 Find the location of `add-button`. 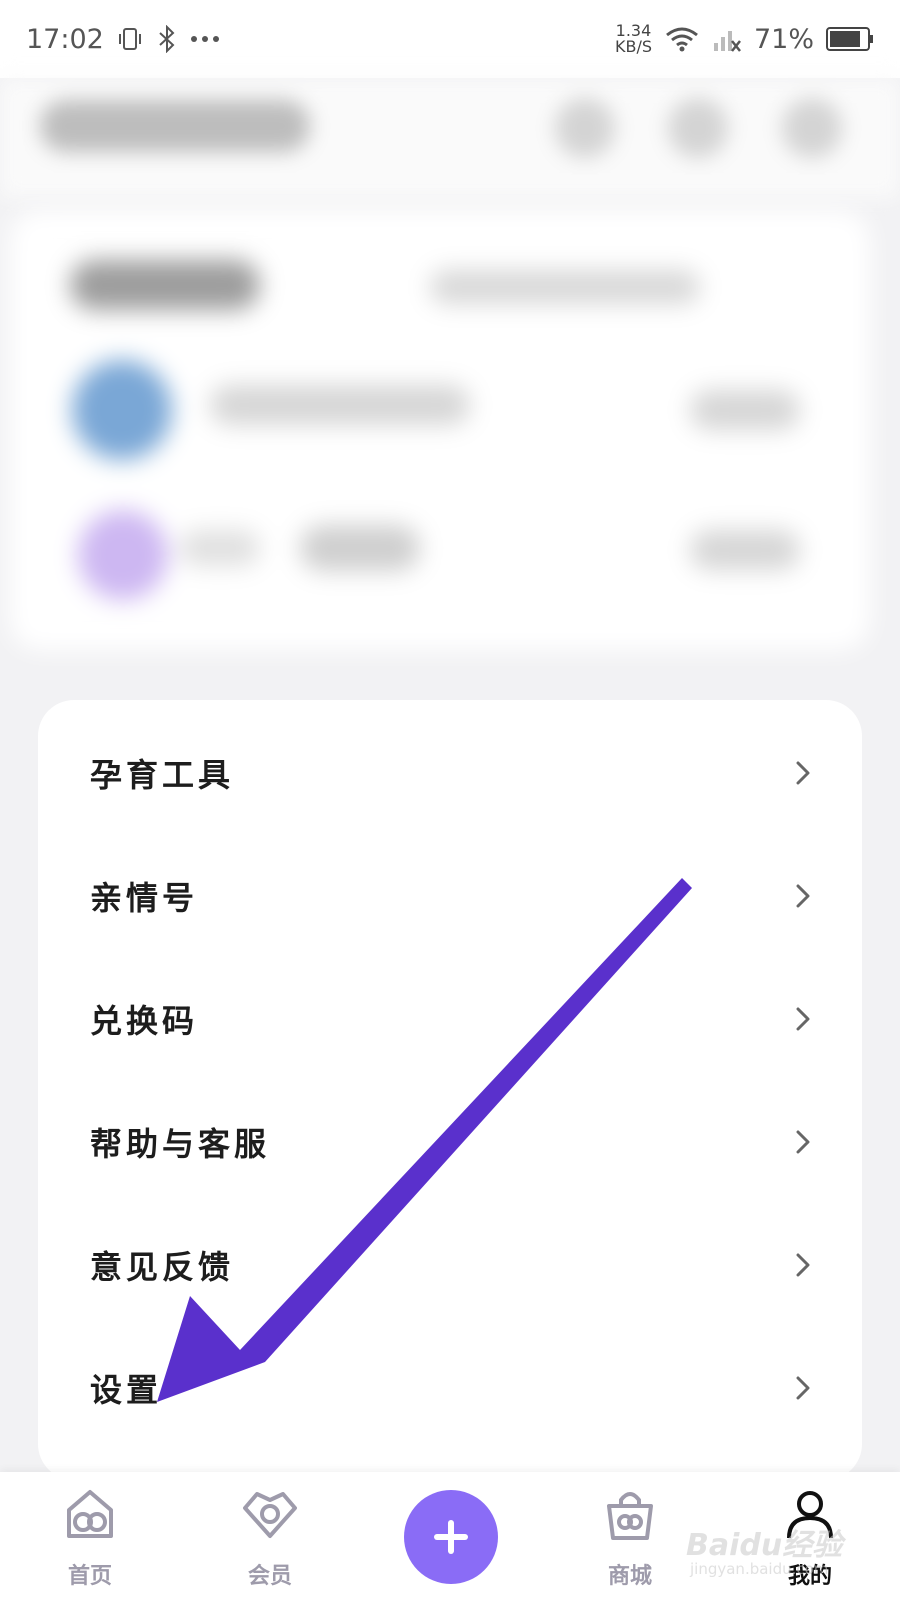

add-button is located at coordinates (451, 1537).